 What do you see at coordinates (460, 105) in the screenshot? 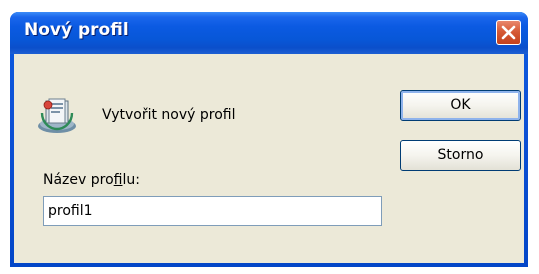
I see `ok-button: OK` at bounding box center [460, 105].